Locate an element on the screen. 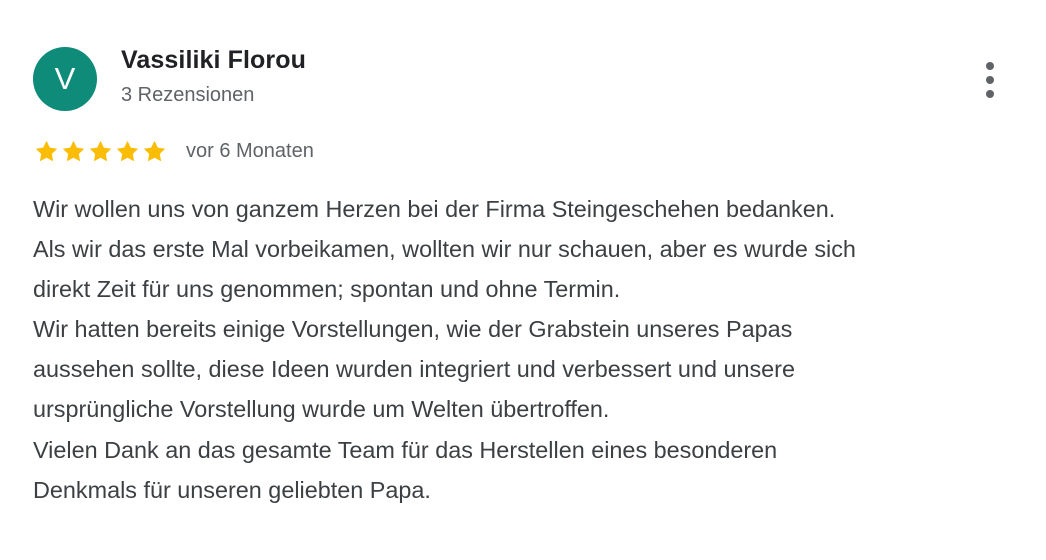 The image size is (1046, 560). rating-row: vor 6 Monaten is located at coordinates (173, 151).